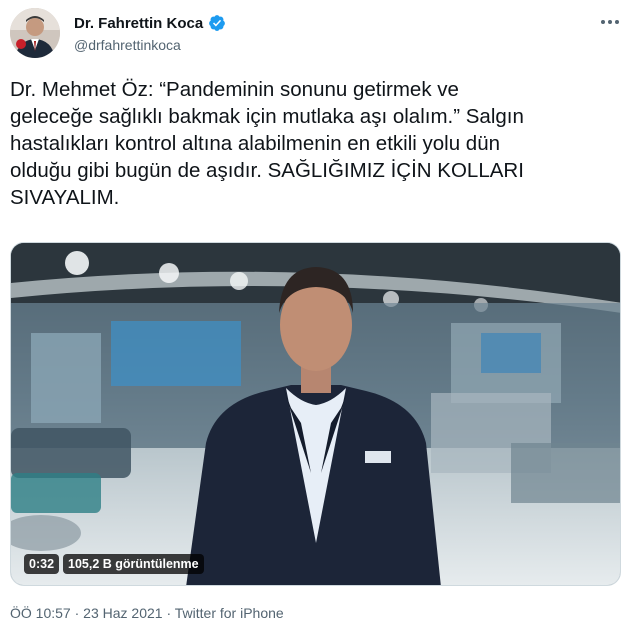 The width and height of the screenshot is (640, 622). I want to click on video-duration: 0:32, so click(42, 564).